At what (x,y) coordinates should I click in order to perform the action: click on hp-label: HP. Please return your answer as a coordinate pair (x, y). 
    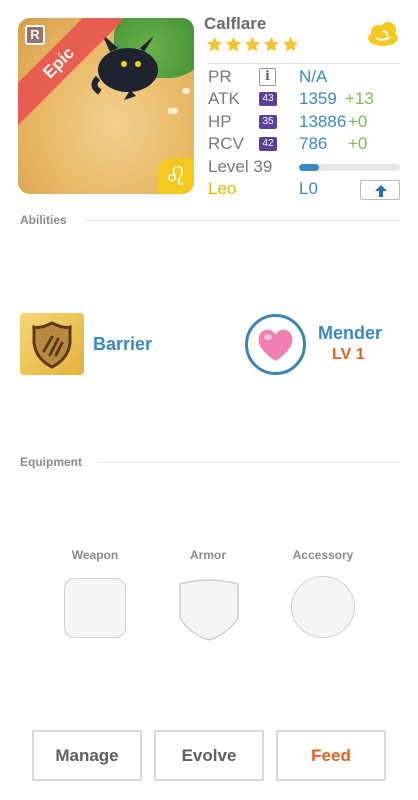
    Looking at the image, I should click on (220, 121).